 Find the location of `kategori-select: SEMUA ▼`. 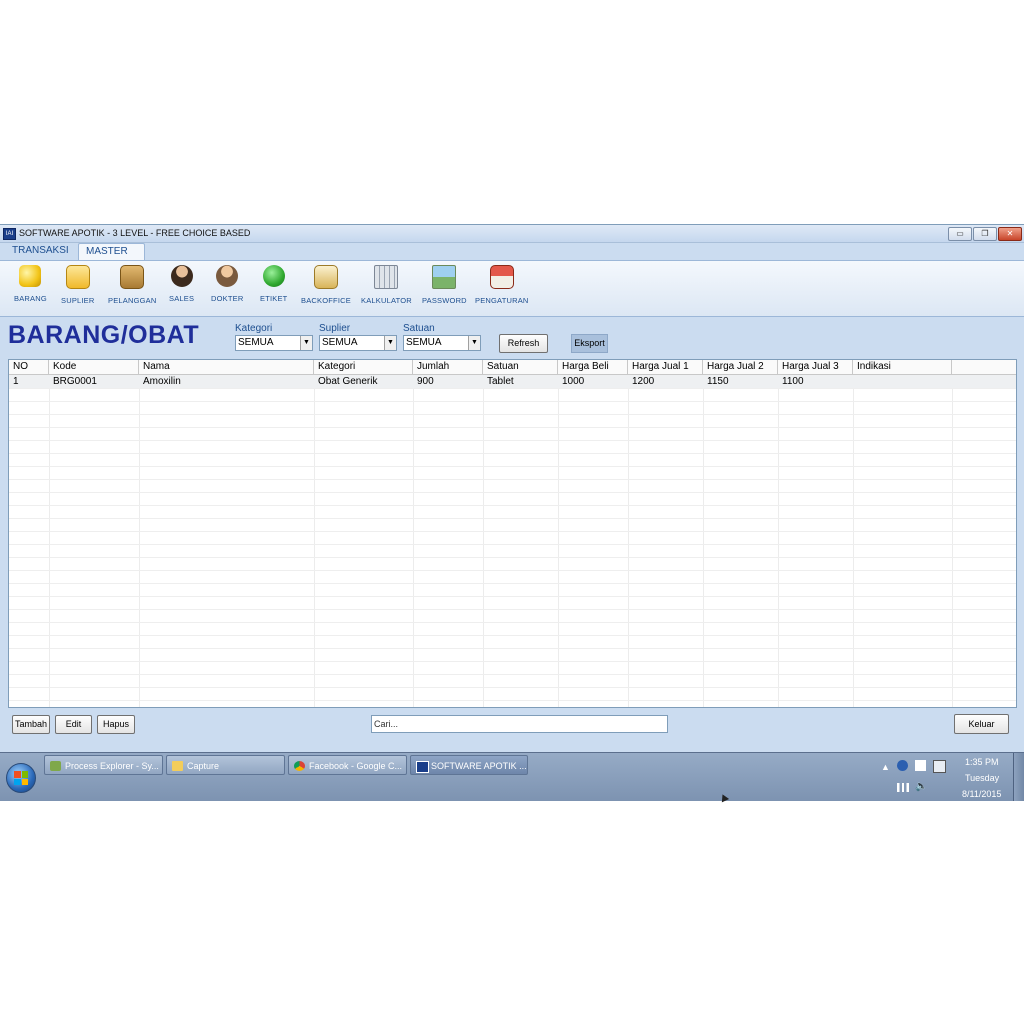

kategori-select: SEMUA ▼ is located at coordinates (274, 343).